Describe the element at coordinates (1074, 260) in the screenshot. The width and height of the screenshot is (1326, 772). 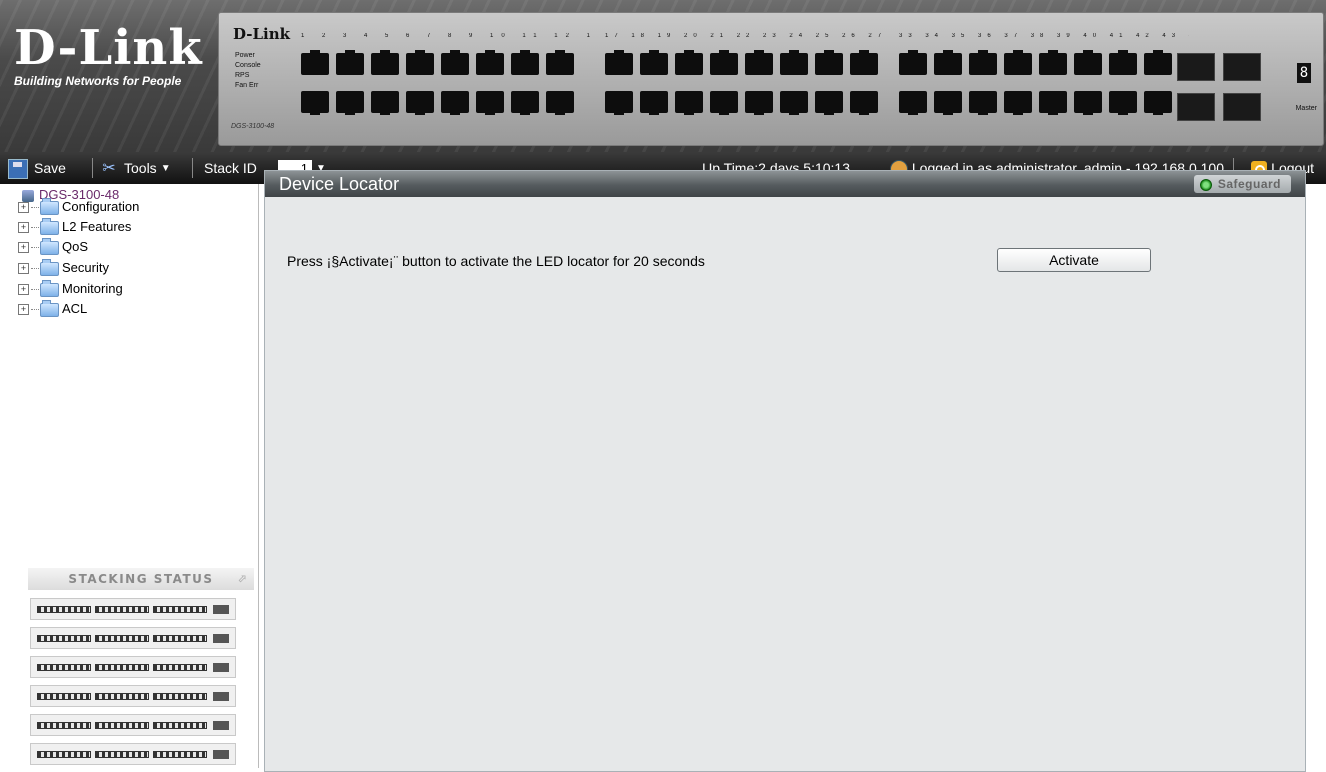
I see `activate-button: Activate` at that location.